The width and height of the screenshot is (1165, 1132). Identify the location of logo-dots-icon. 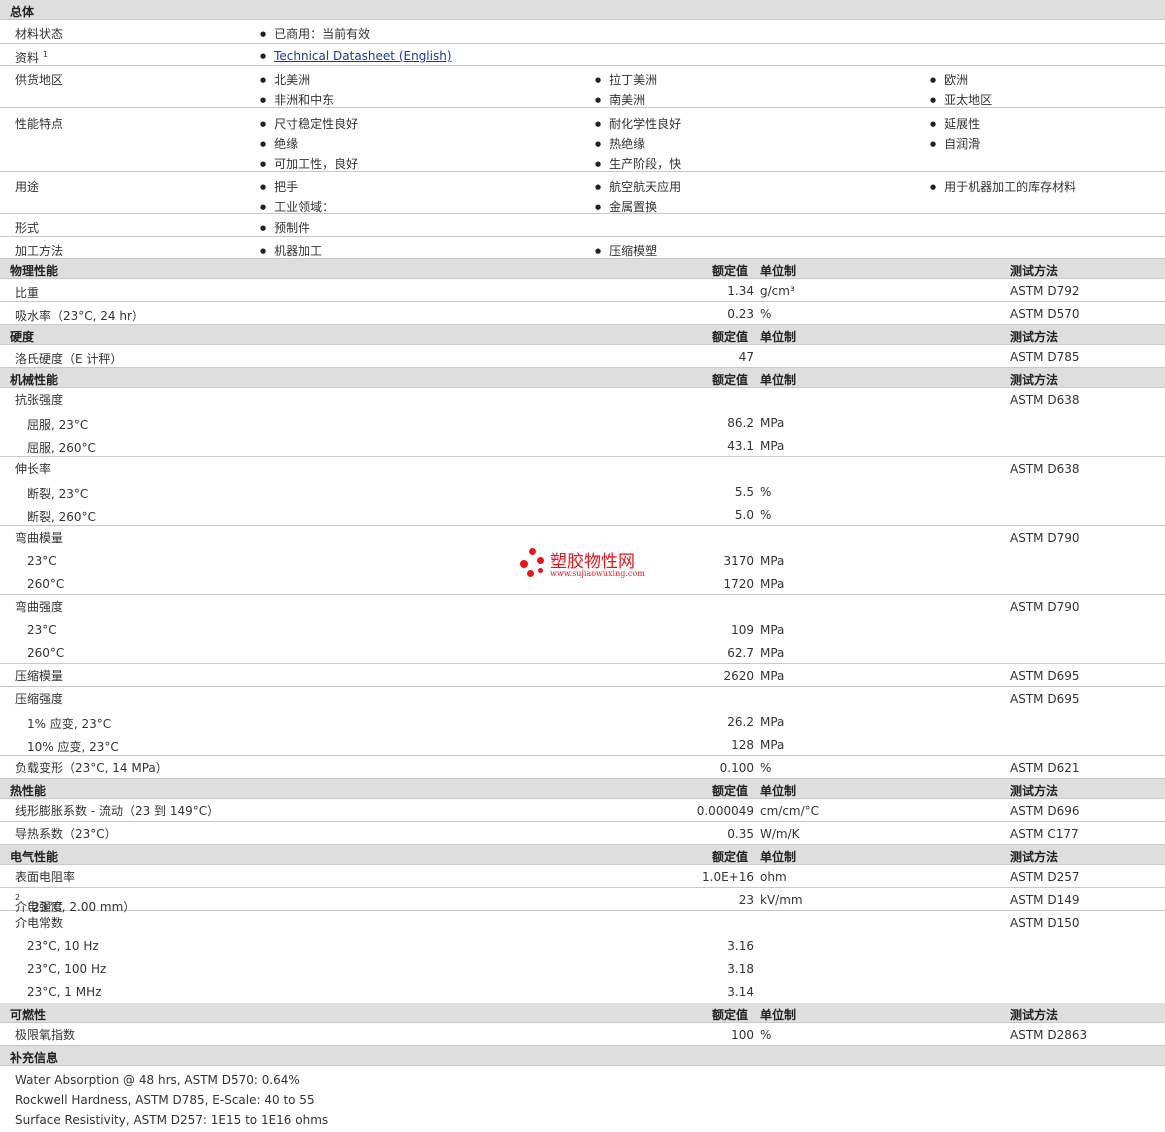
(533, 563).